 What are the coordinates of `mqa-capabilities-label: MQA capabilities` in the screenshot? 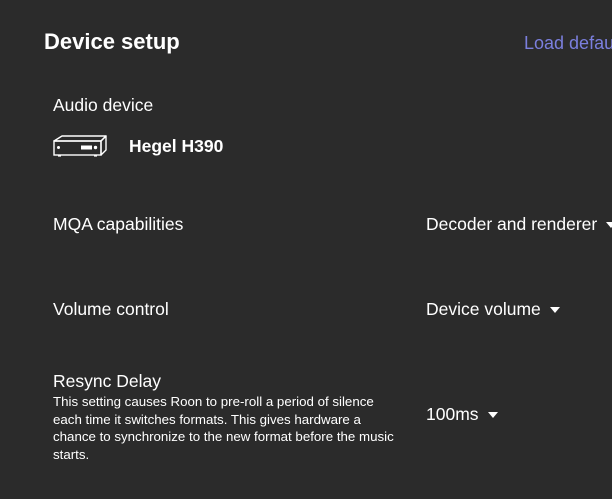 It's located at (118, 224).